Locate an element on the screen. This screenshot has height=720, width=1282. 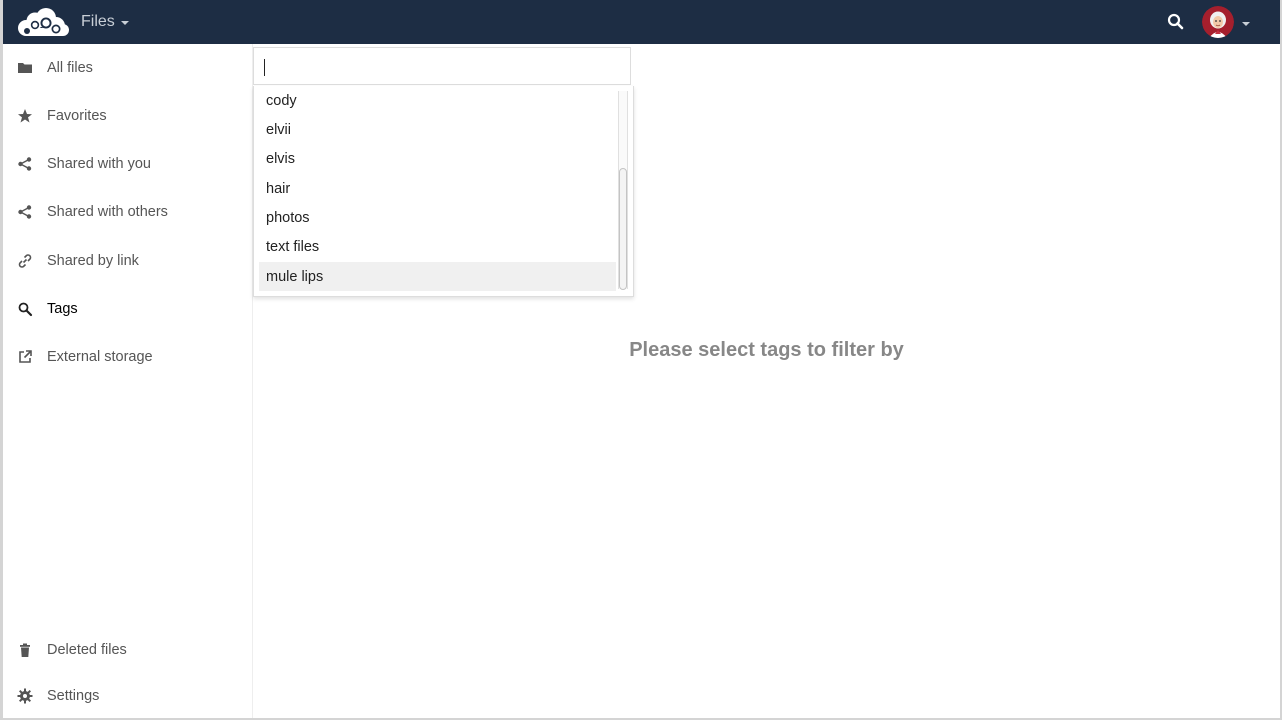
tag-option-label: elvii is located at coordinates (278, 129).